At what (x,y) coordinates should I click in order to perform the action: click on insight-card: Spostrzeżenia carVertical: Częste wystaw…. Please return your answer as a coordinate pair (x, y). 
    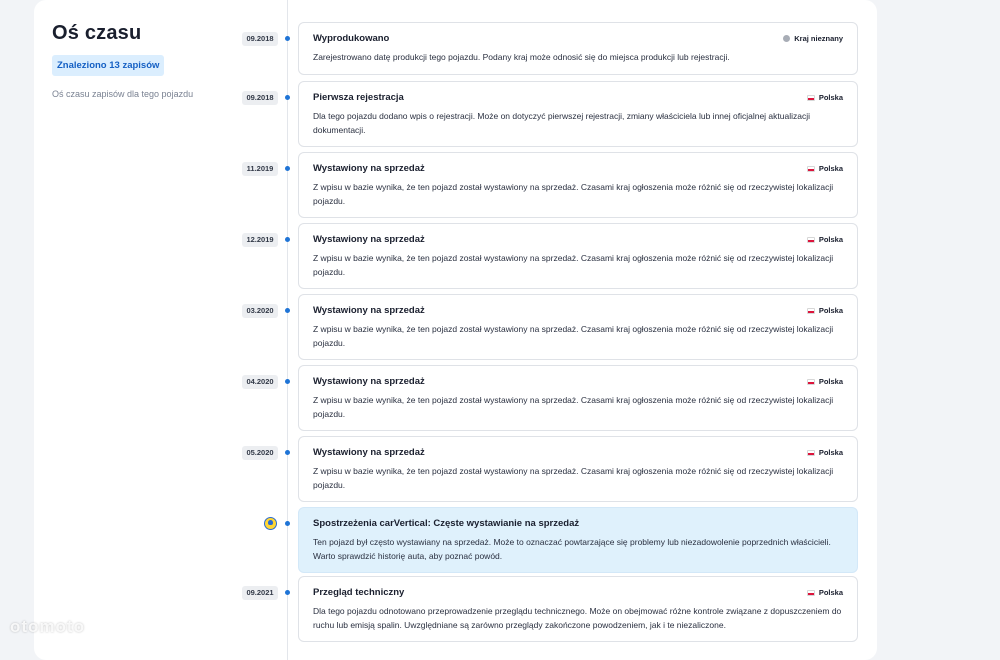
    Looking at the image, I should click on (578, 540).